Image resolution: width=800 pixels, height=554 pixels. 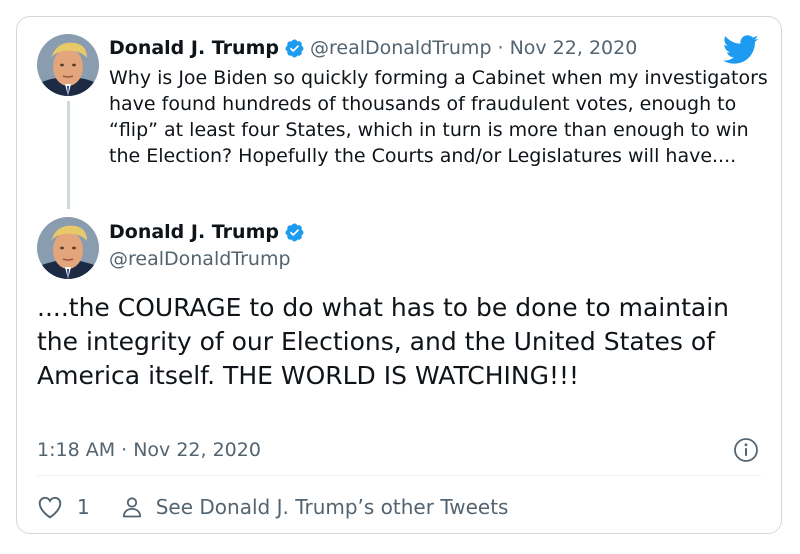 I want to click on person-icon, so click(x=132, y=507).